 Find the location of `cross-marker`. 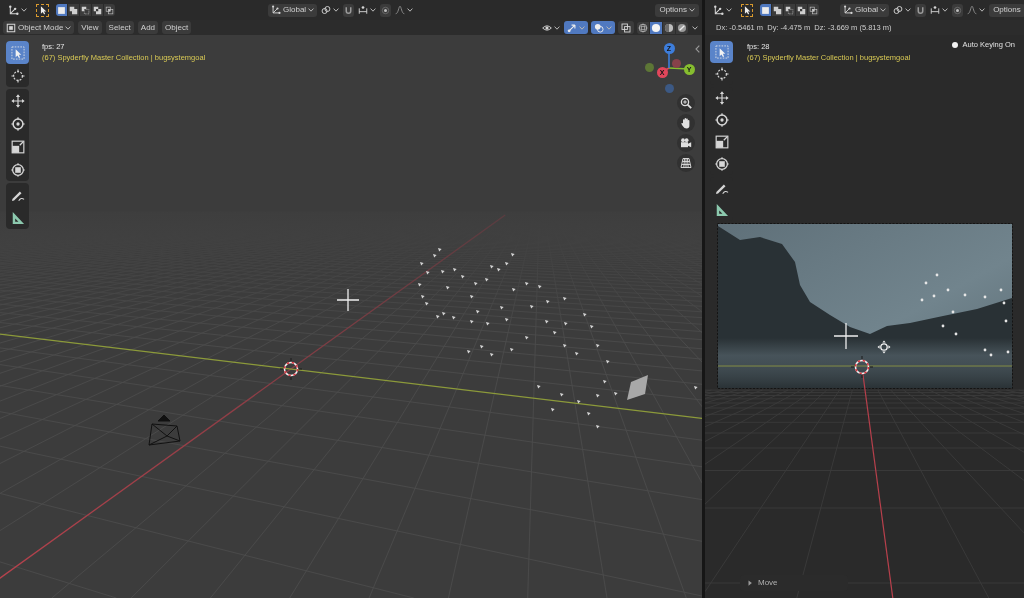

cross-marker is located at coordinates (348, 300).